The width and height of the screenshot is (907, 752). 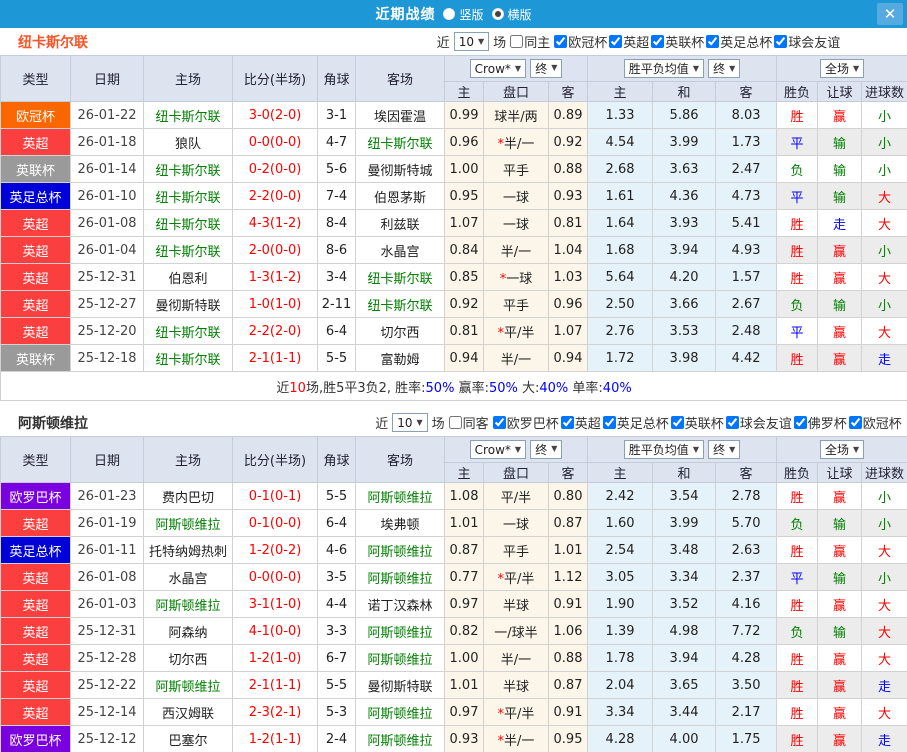 What do you see at coordinates (568, 685) in the screenshot?
I see `odds-away: 0.87` at bounding box center [568, 685].